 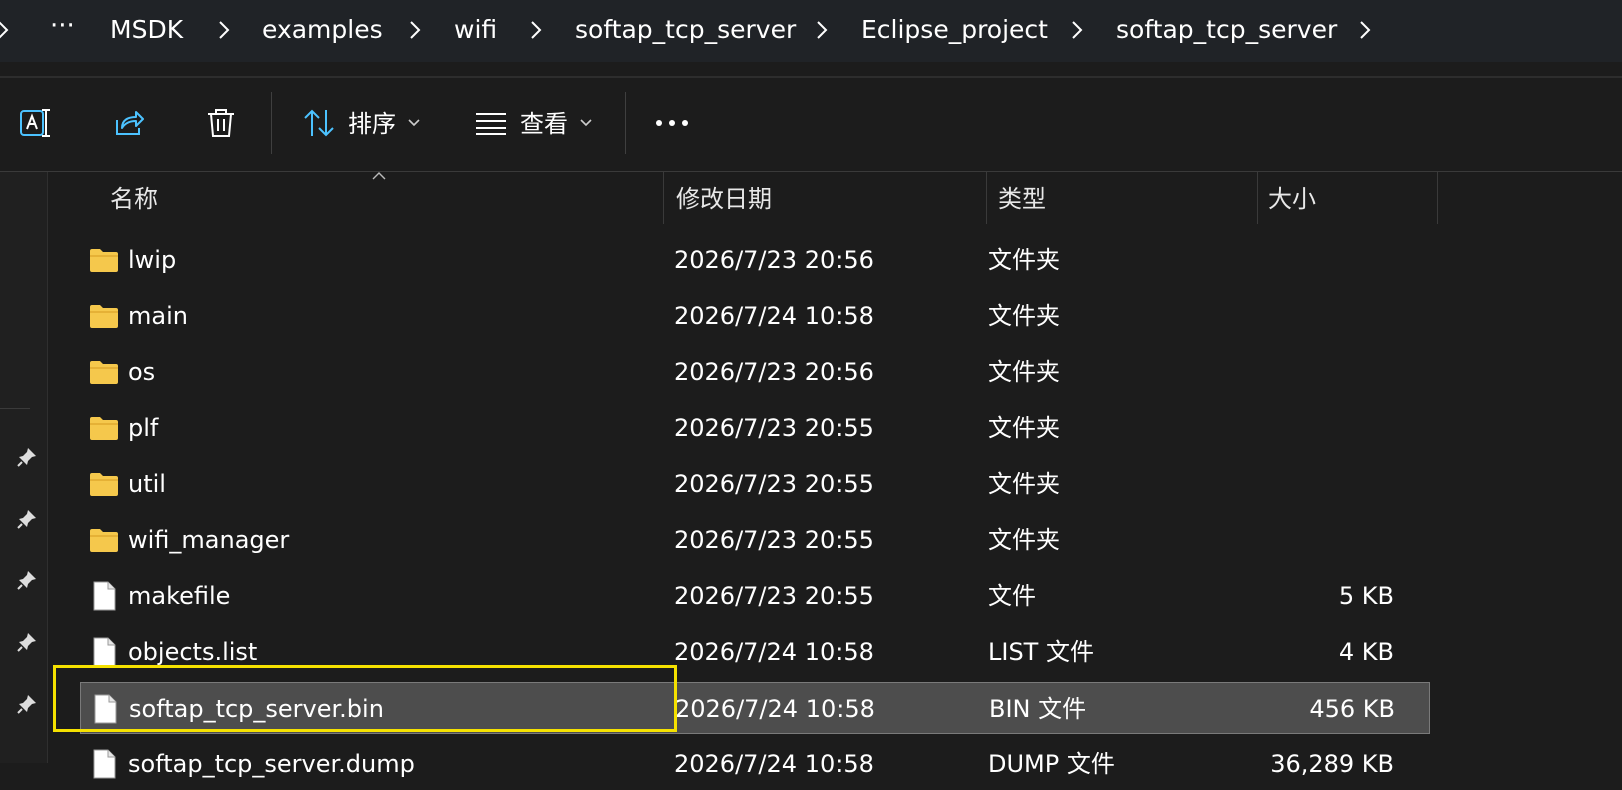 What do you see at coordinates (319, 123) in the screenshot?
I see `sort-icon` at bounding box center [319, 123].